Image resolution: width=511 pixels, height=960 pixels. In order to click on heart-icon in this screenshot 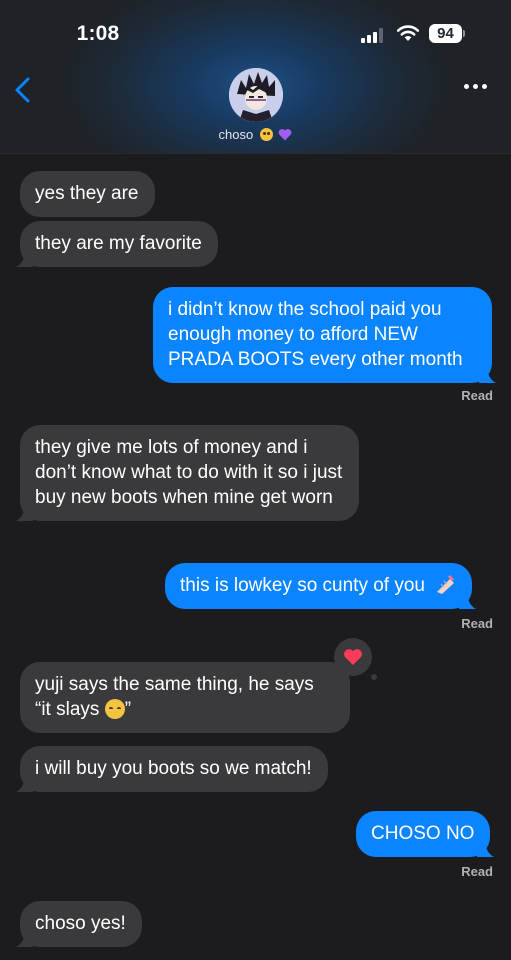, I will do `click(353, 657)`.